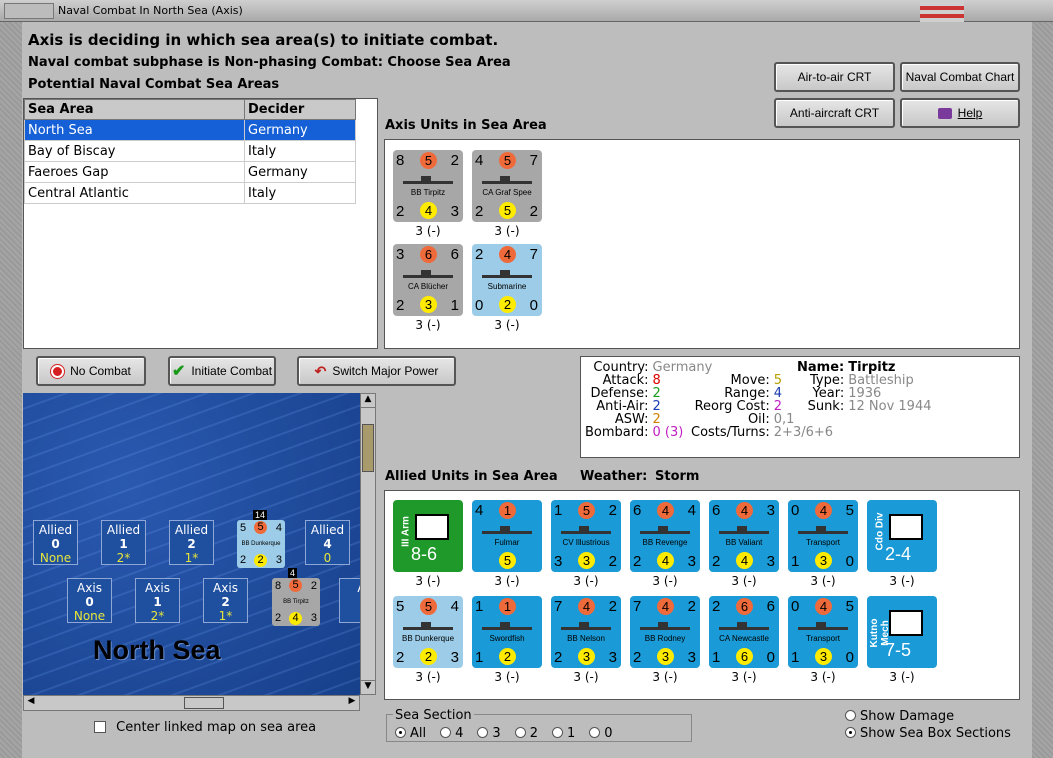  What do you see at coordinates (834, 113) in the screenshot?
I see `anti-aircraft-crt-button: Anti-aircraft CRT` at bounding box center [834, 113].